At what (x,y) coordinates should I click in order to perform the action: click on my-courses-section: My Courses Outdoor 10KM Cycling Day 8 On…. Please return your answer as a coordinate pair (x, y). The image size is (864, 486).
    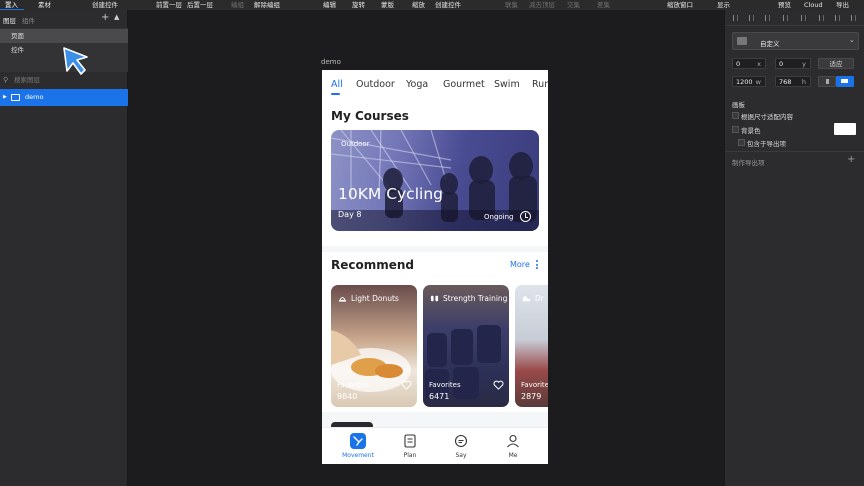
    Looking at the image, I should click on (435, 172).